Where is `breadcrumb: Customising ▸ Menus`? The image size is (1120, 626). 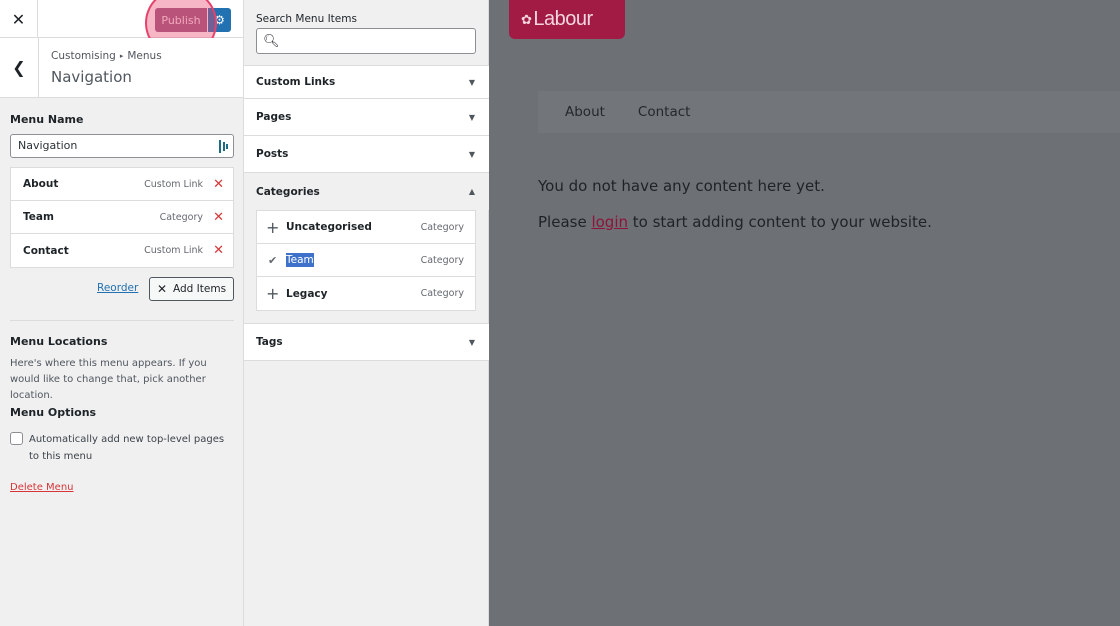
breadcrumb: Customising ▸ Menus is located at coordinates (106, 56).